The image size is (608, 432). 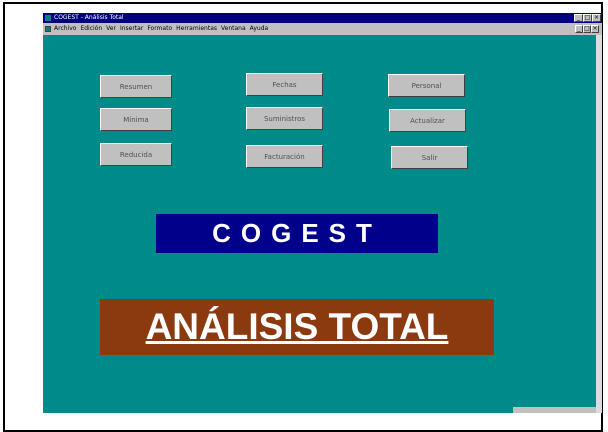 I want to click on actualizar-button: Actualizar, so click(x=427, y=120).